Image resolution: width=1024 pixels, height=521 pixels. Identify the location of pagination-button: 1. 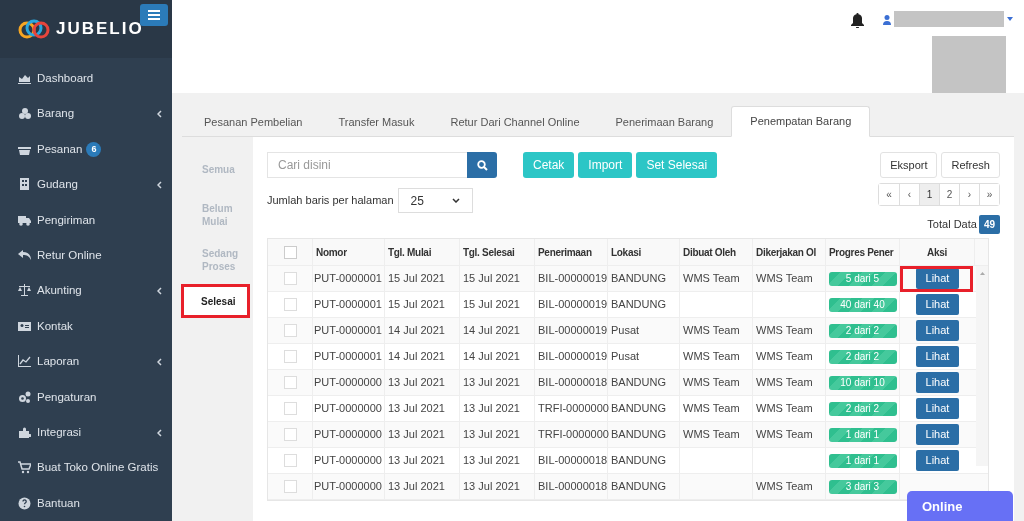
(929, 194).